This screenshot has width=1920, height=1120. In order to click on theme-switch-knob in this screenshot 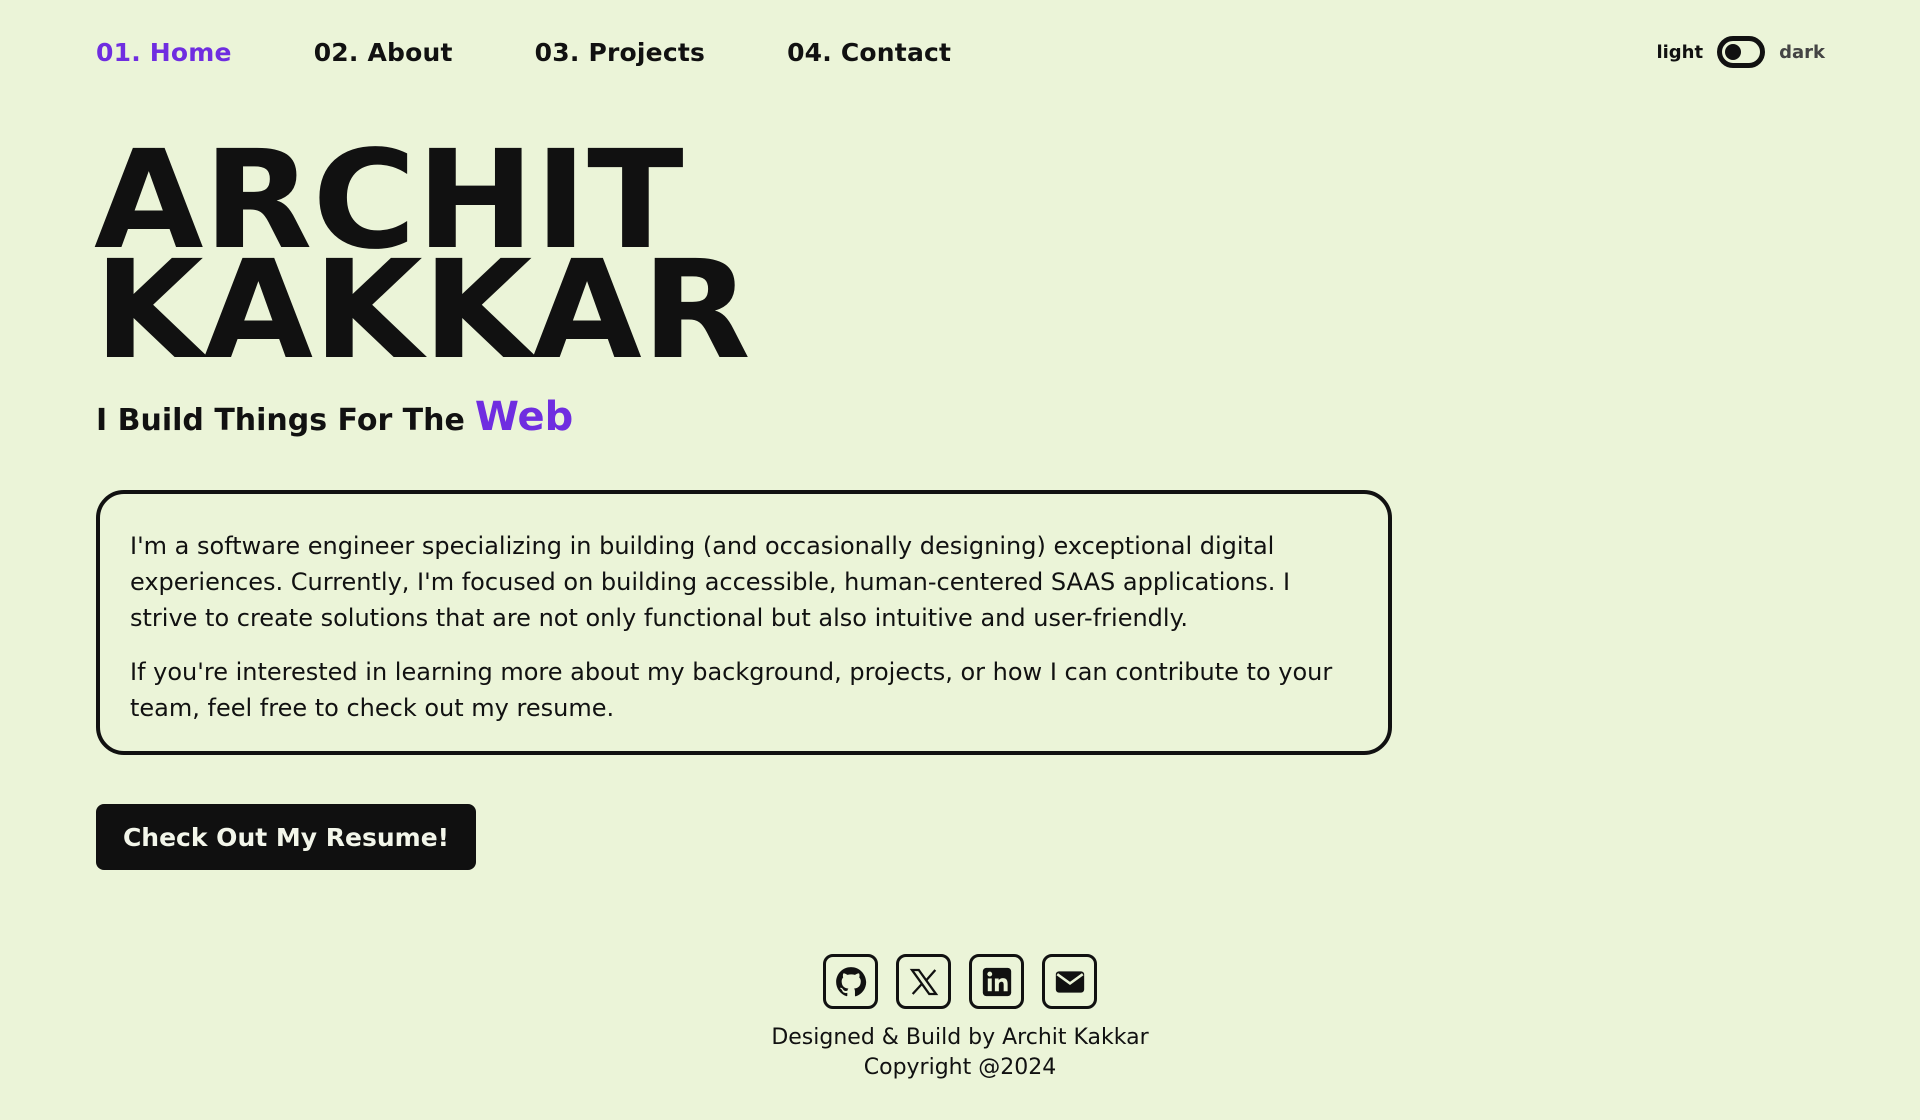, I will do `click(1733, 52)`.